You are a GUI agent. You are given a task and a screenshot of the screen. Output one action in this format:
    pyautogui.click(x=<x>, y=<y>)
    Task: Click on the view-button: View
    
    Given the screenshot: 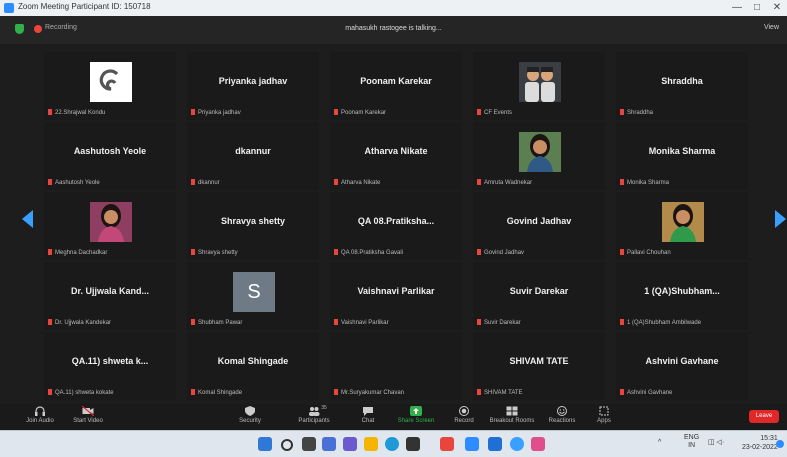 What is the action you would take?
    pyautogui.click(x=771, y=27)
    